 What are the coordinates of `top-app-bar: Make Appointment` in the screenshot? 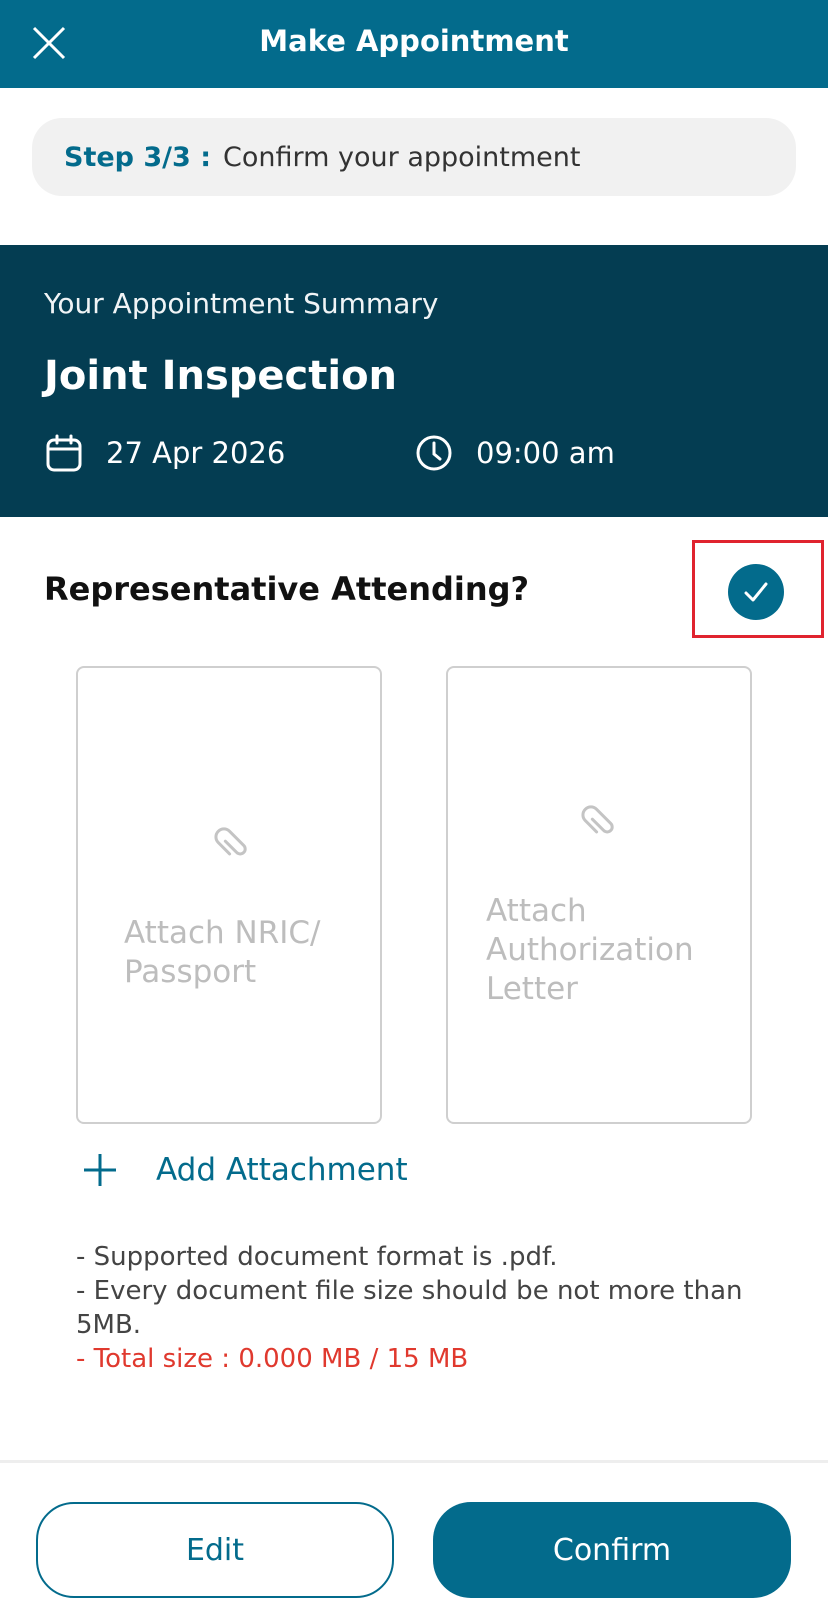 It's located at (414, 44).